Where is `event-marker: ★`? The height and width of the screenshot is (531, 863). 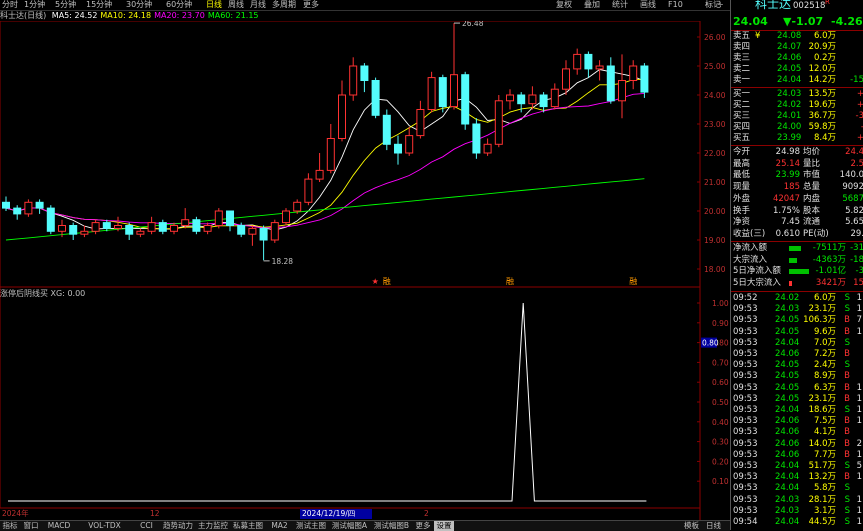
event-marker: ★ is located at coordinates (375, 281).